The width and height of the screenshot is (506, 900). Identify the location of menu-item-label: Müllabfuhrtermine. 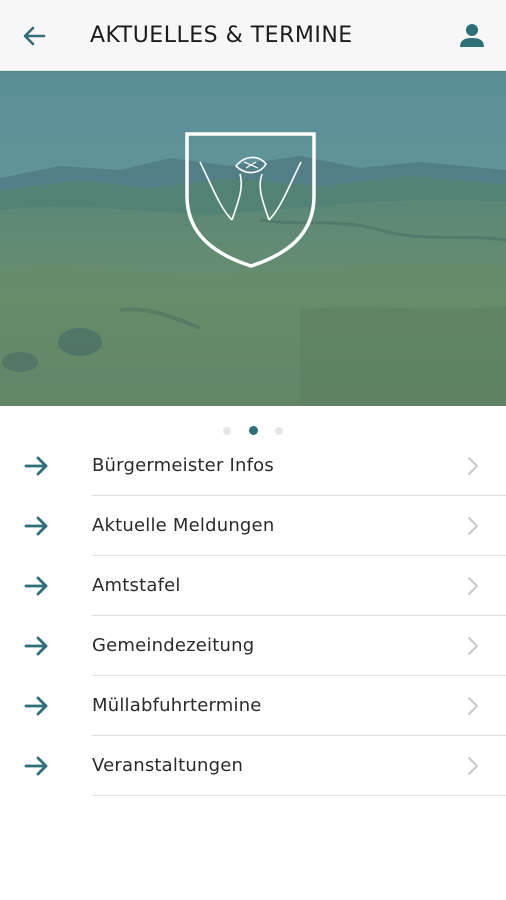
(177, 705).